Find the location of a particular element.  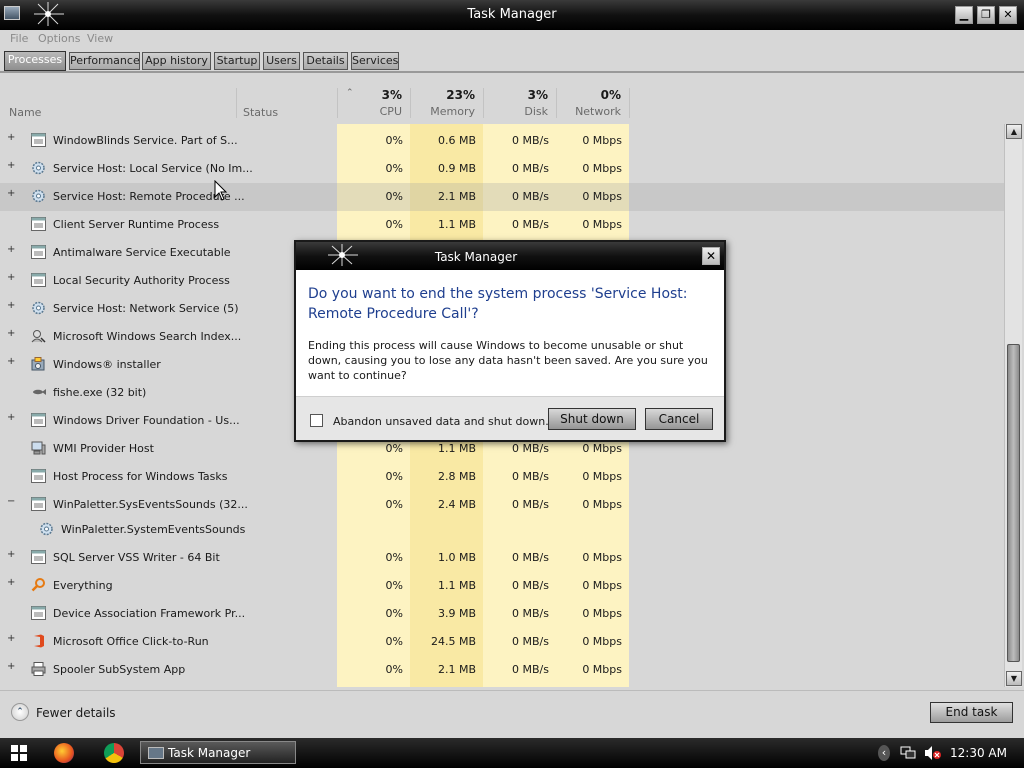

tab-users: Users is located at coordinates (281, 61).